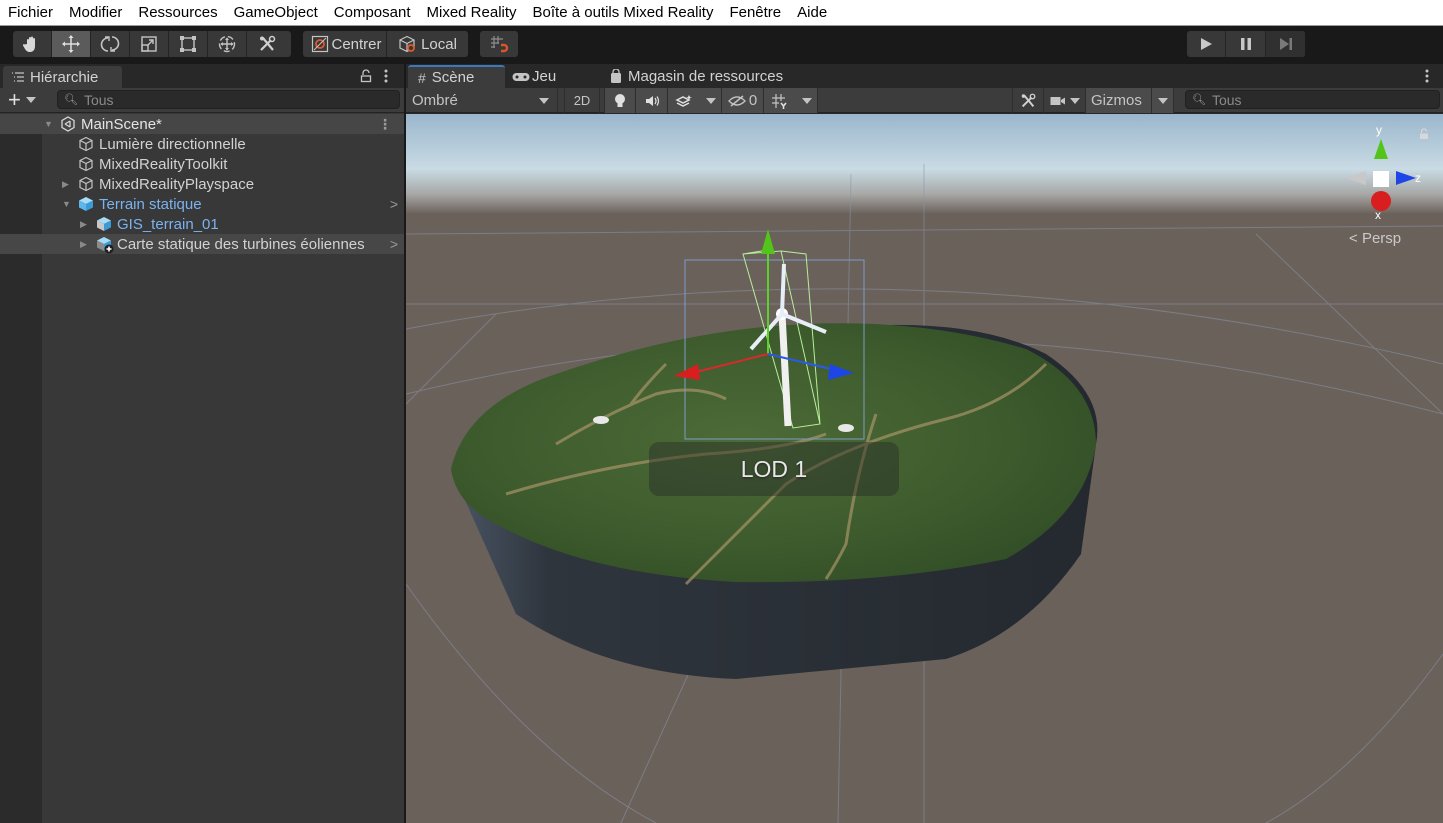 The image size is (1443, 823). What do you see at coordinates (652, 100) in the screenshot?
I see `audio-toggle-button` at bounding box center [652, 100].